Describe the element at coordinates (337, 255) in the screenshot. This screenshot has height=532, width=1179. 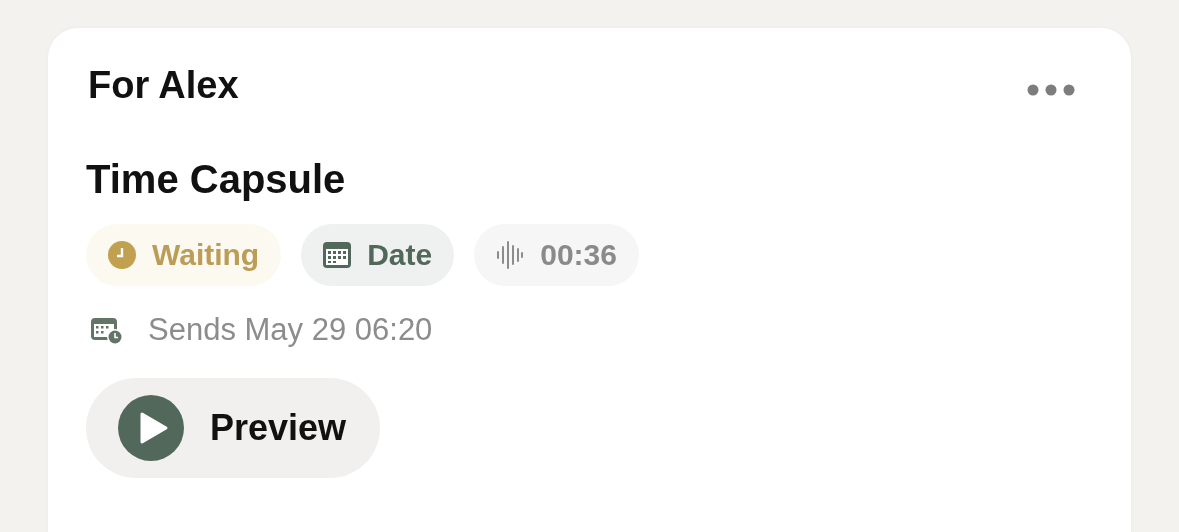
I see `calendar-icon` at that location.